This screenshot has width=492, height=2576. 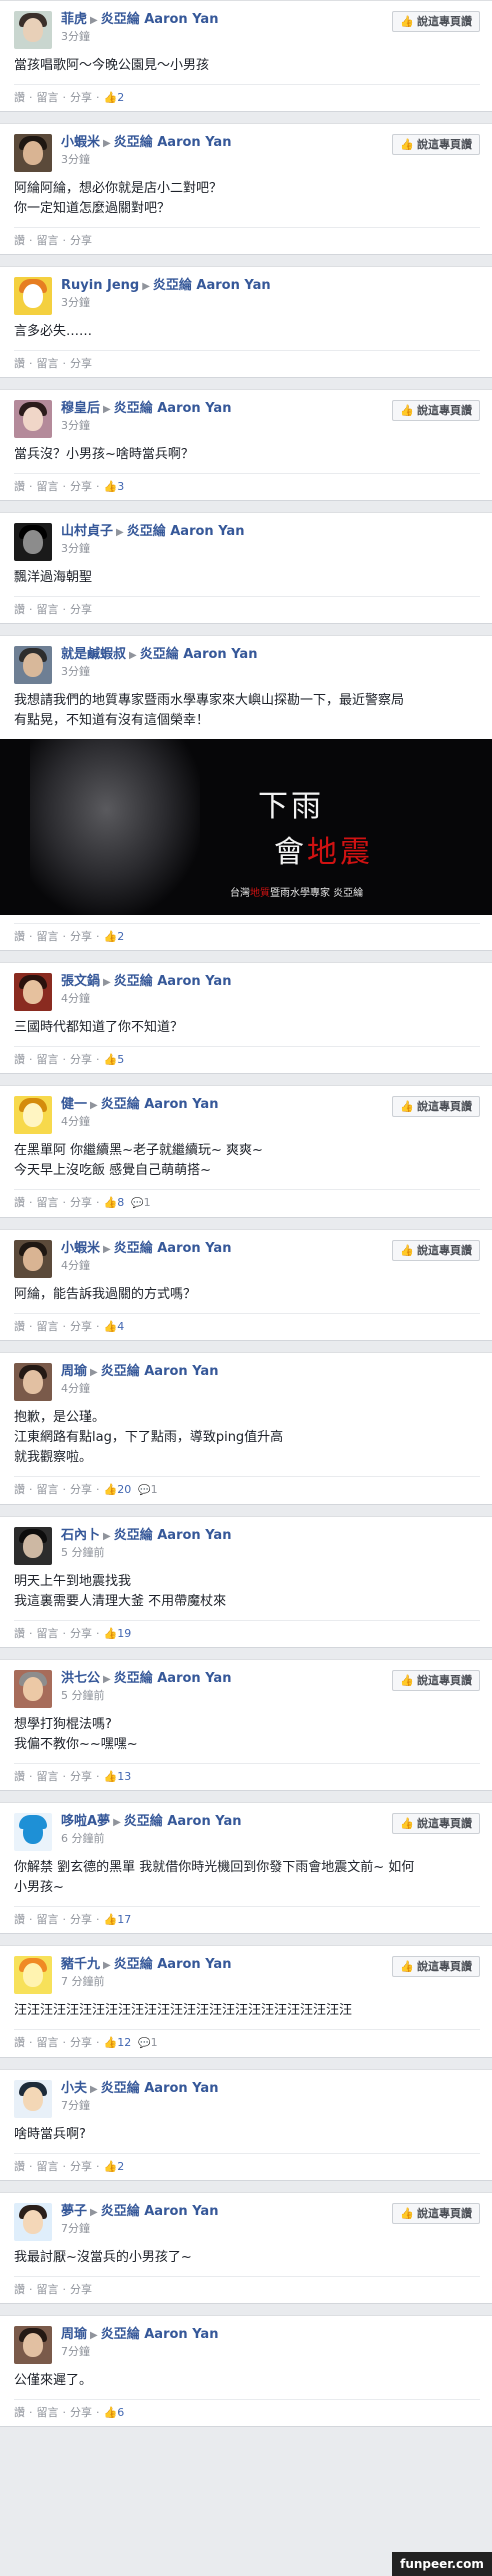 What do you see at coordinates (246, 827) in the screenshot?
I see `attached-image: 下雨 會地震 台灣地質暨雨水學專家 炎亞綸` at bounding box center [246, 827].